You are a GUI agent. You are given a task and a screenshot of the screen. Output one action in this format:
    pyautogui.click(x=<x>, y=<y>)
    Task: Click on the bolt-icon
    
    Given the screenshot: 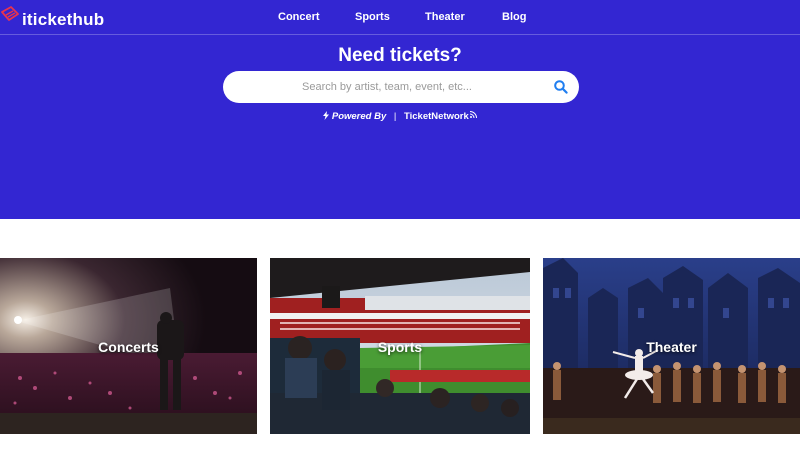 What is the action you would take?
    pyautogui.click(x=327, y=116)
    